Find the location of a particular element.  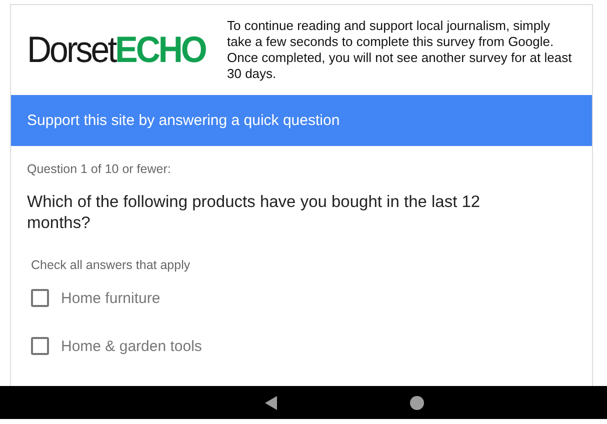

hint-text: Check all answers that apply is located at coordinates (111, 265).